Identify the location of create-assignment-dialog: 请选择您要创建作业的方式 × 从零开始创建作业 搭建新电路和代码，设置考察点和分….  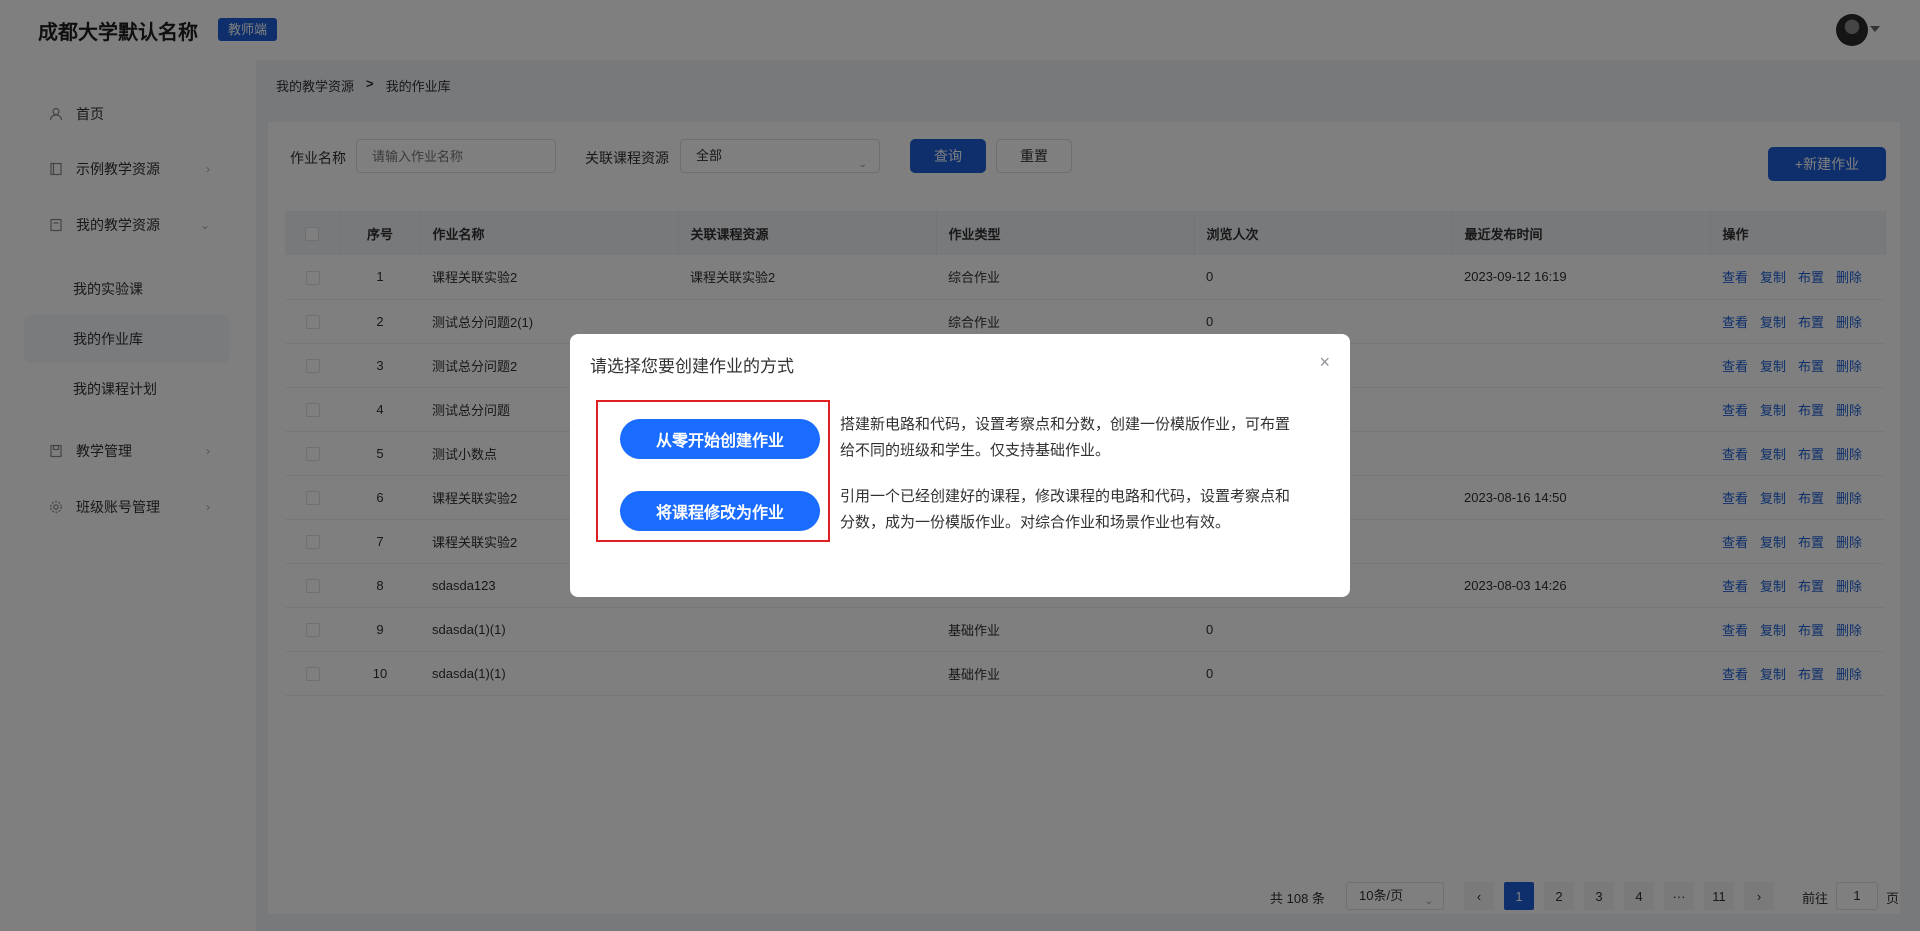
(960, 465).